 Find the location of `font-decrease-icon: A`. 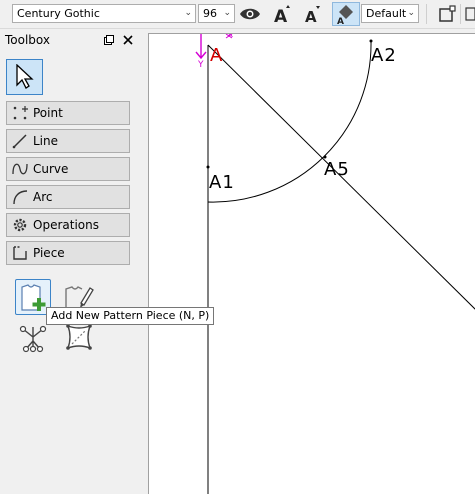

font-decrease-icon: A is located at coordinates (312, 15).